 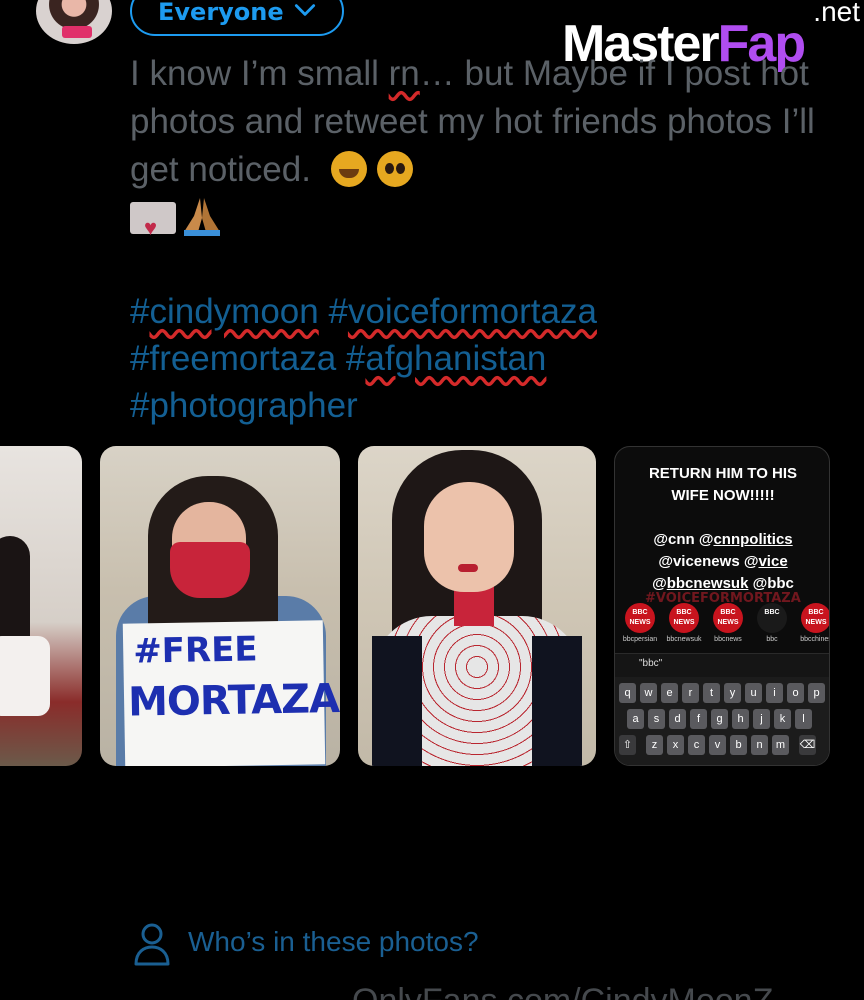 What do you see at coordinates (803, 719) in the screenshot?
I see `keyboard-key: l` at bounding box center [803, 719].